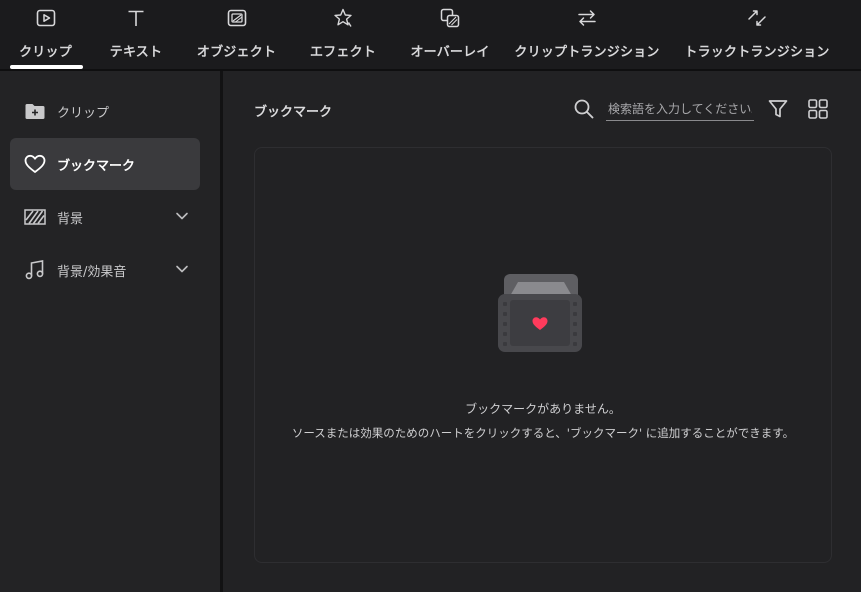  Describe the element at coordinates (236, 18) in the screenshot. I see `sticker-icon` at that location.